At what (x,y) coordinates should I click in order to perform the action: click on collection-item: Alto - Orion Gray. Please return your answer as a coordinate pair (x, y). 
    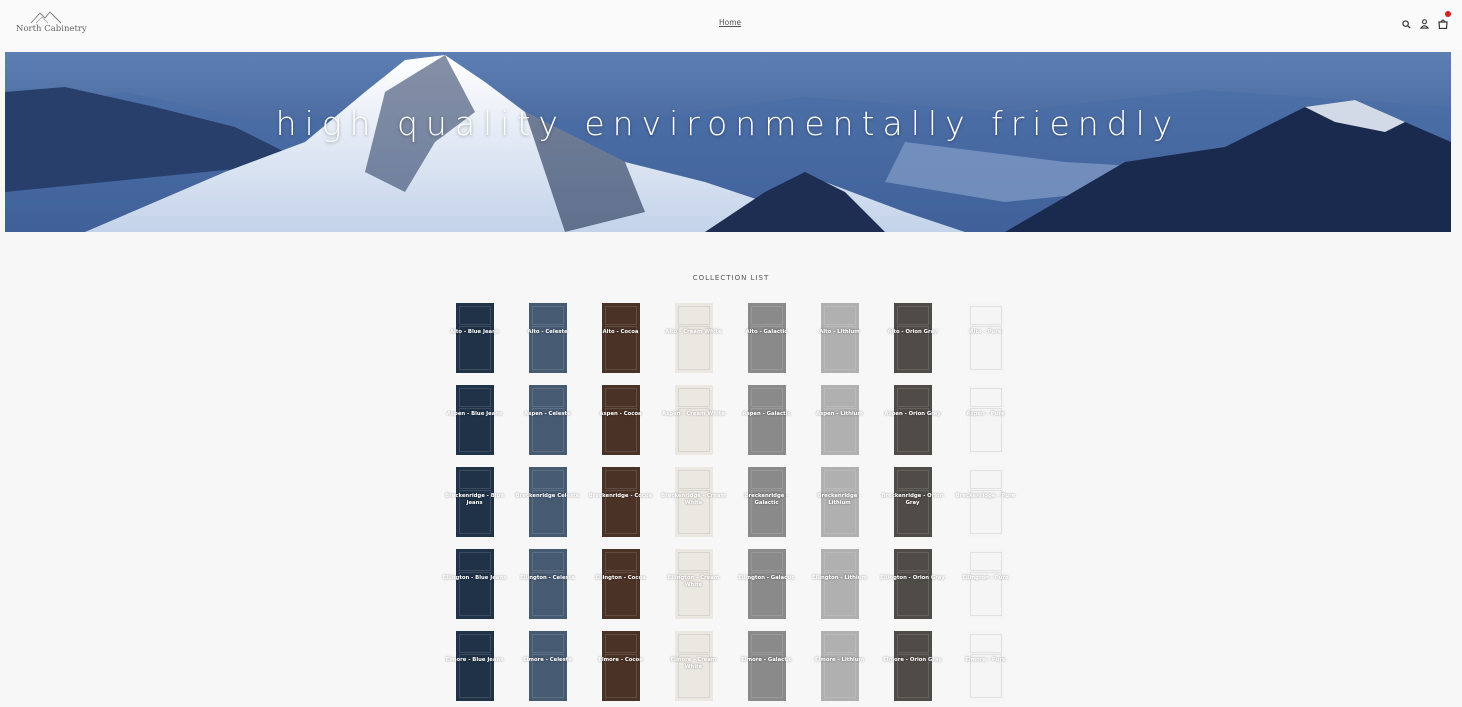
    Looking at the image, I should click on (912, 338).